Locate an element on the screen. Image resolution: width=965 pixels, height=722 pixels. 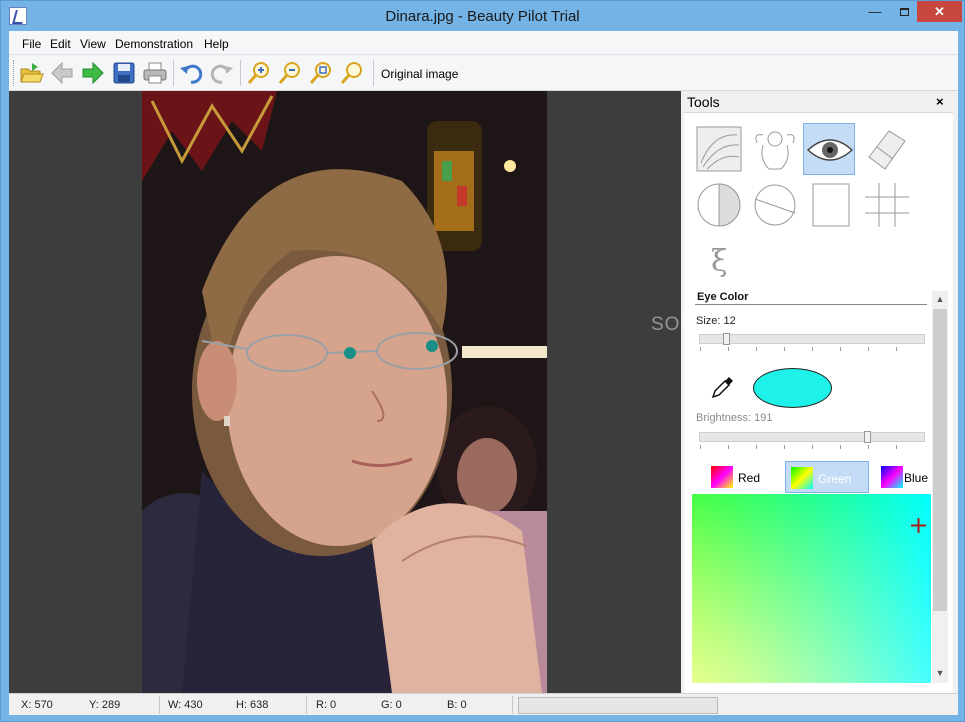
tool-hair-texture is located at coordinates (719, 149).